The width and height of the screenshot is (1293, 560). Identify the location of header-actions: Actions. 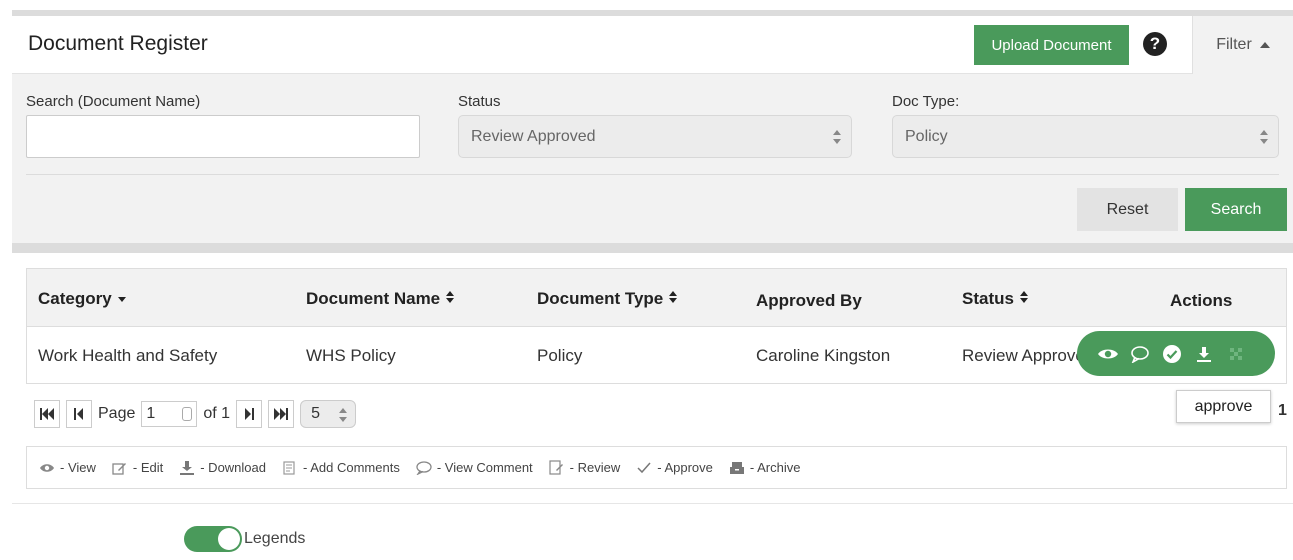
(1201, 300).